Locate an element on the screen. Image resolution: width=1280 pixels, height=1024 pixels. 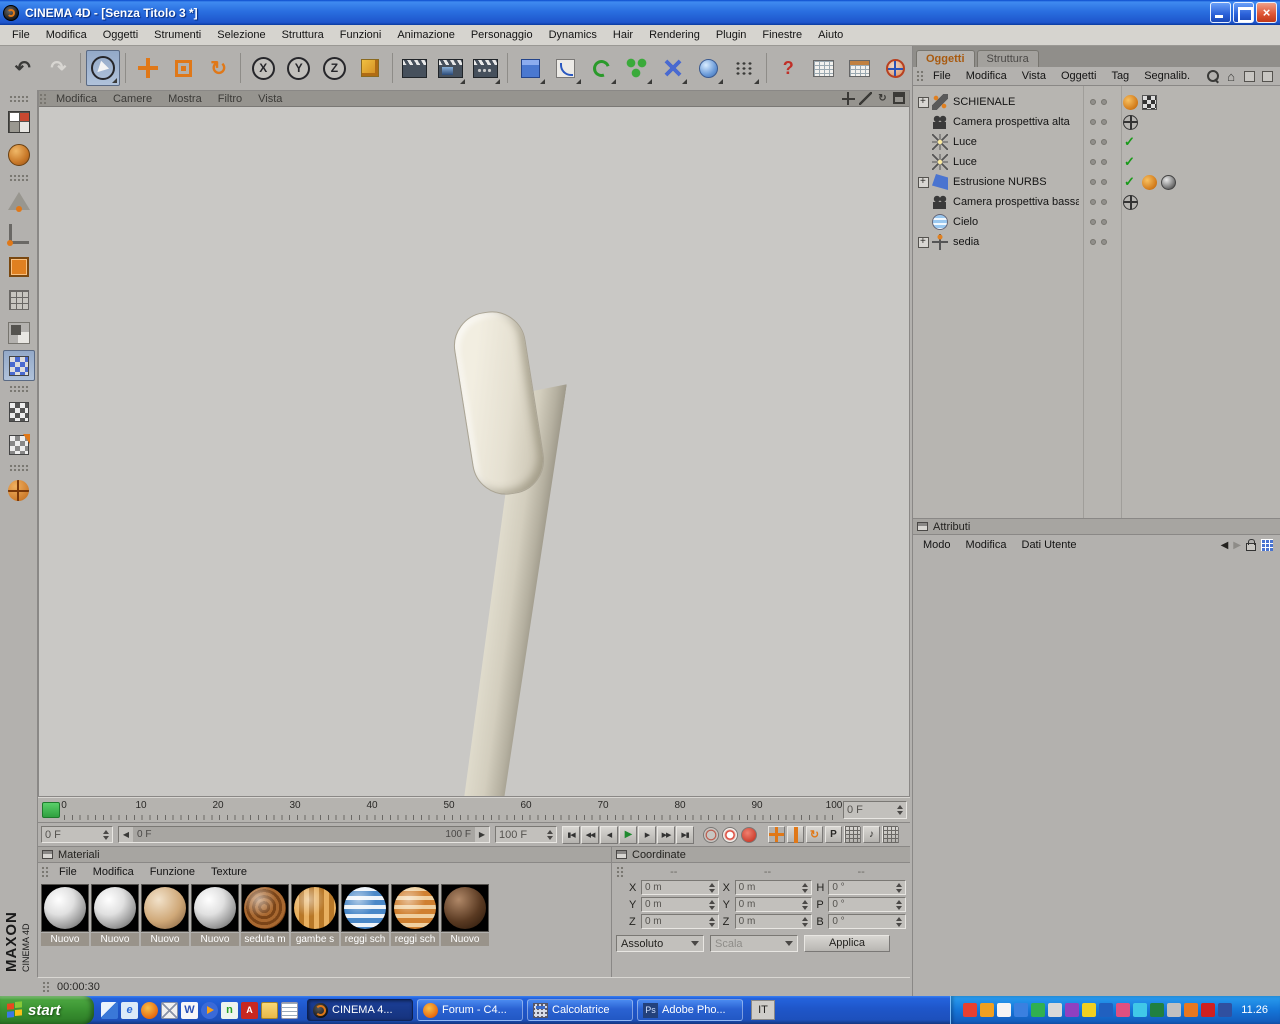
material-item: reggi sch is located at coordinates (365, 915).